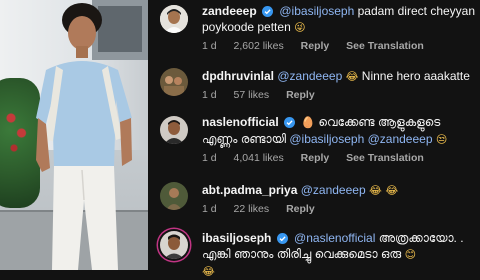 Image resolution: width=480 pixels, height=280 pixels. Describe the element at coordinates (352, 76) in the screenshot. I see `comment-emoji: 😂` at that location.